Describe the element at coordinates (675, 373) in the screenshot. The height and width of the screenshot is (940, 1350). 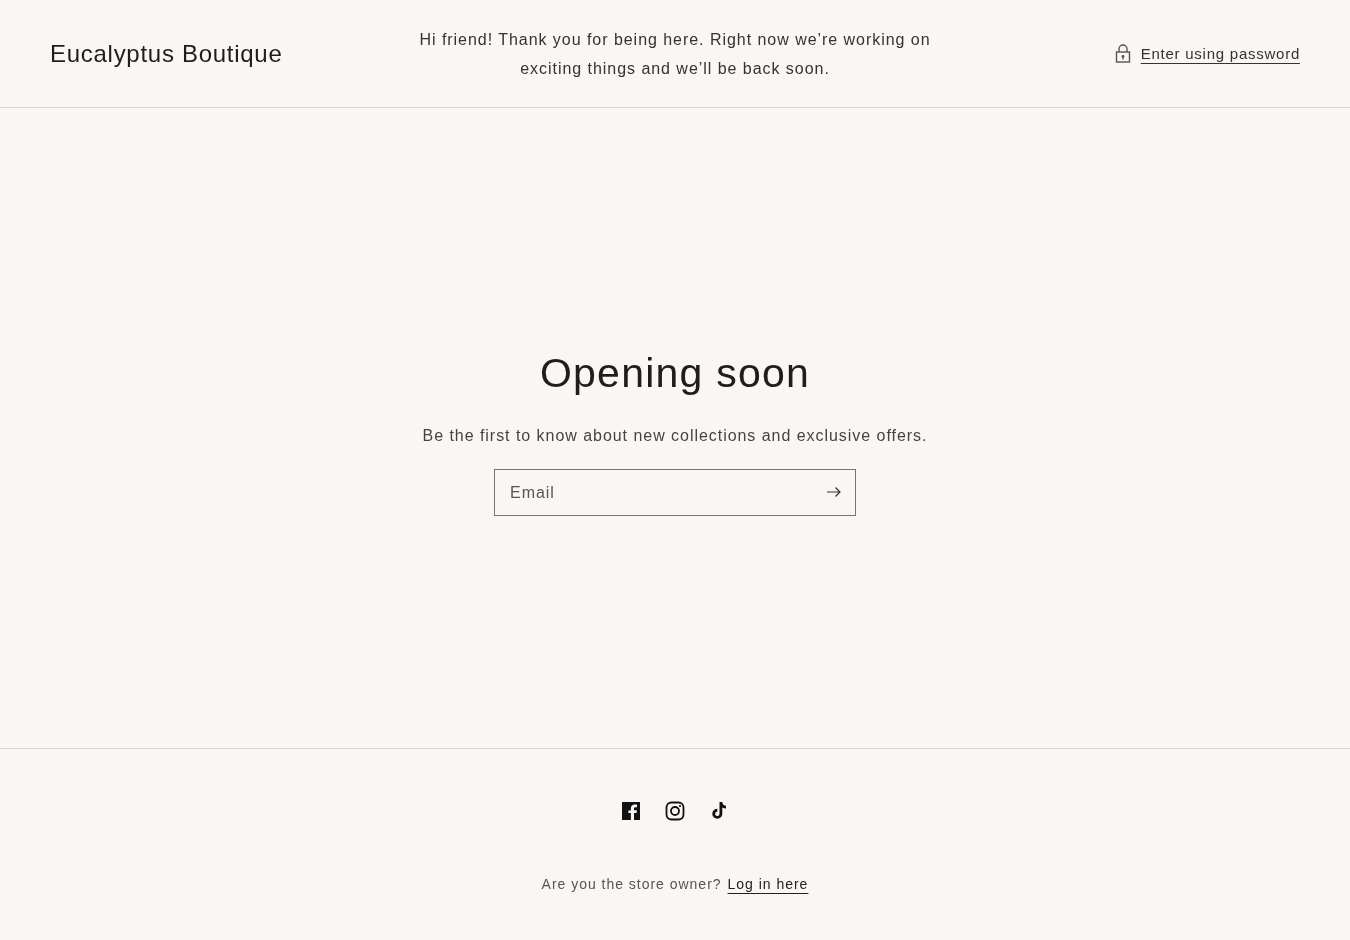
I see `page-heading: Opening soon` at that location.